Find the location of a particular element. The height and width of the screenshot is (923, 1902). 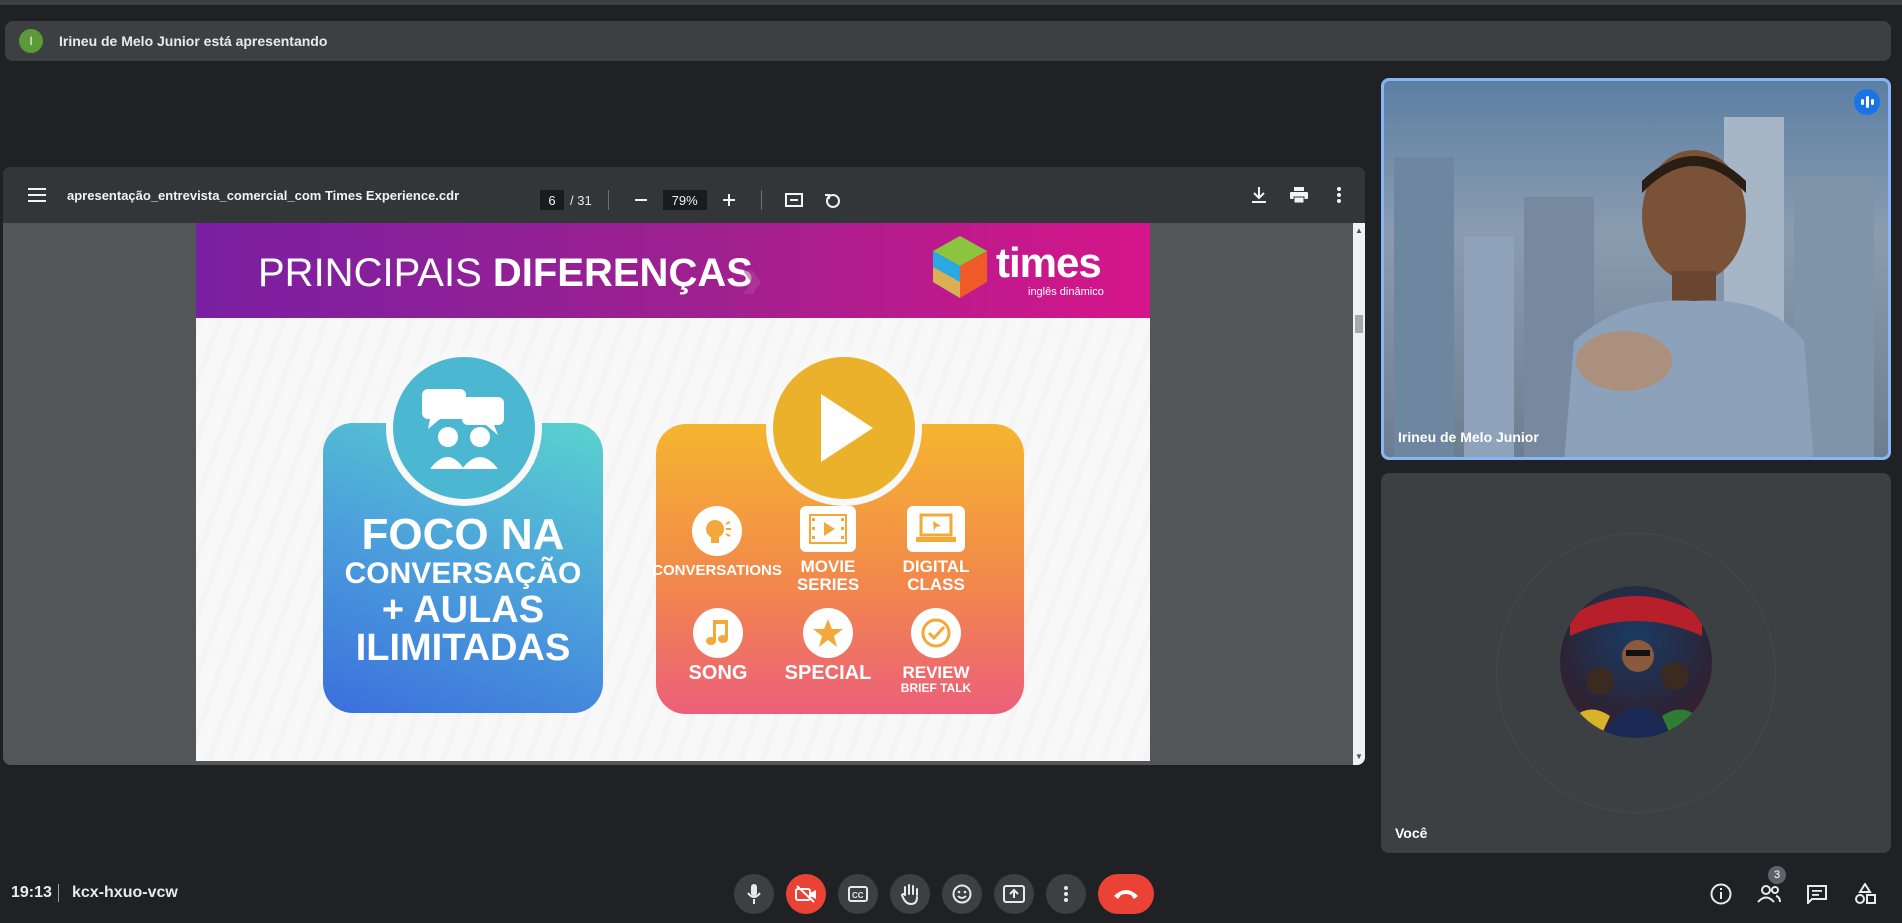

end-call-icon is located at coordinates (1126, 894).